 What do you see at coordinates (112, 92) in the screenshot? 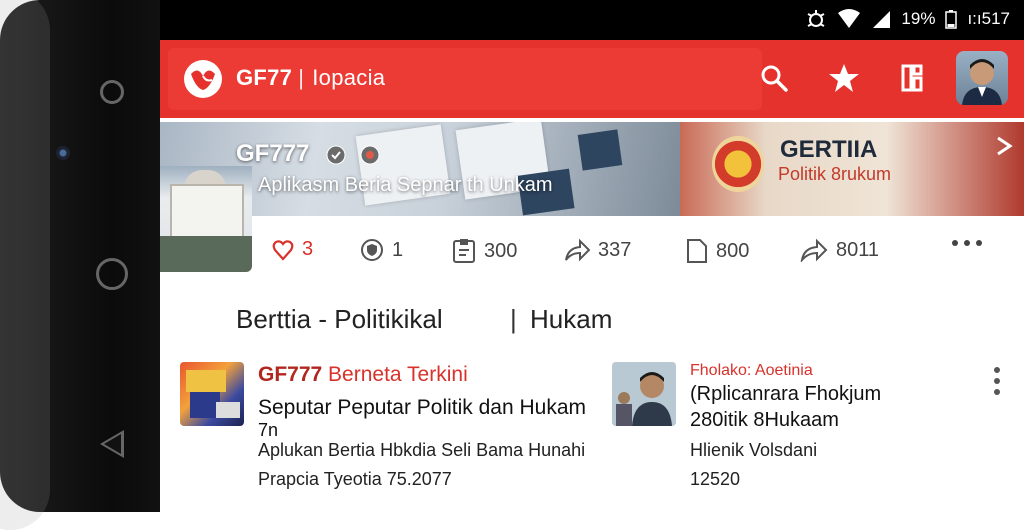
I see `top-circle-button` at bounding box center [112, 92].